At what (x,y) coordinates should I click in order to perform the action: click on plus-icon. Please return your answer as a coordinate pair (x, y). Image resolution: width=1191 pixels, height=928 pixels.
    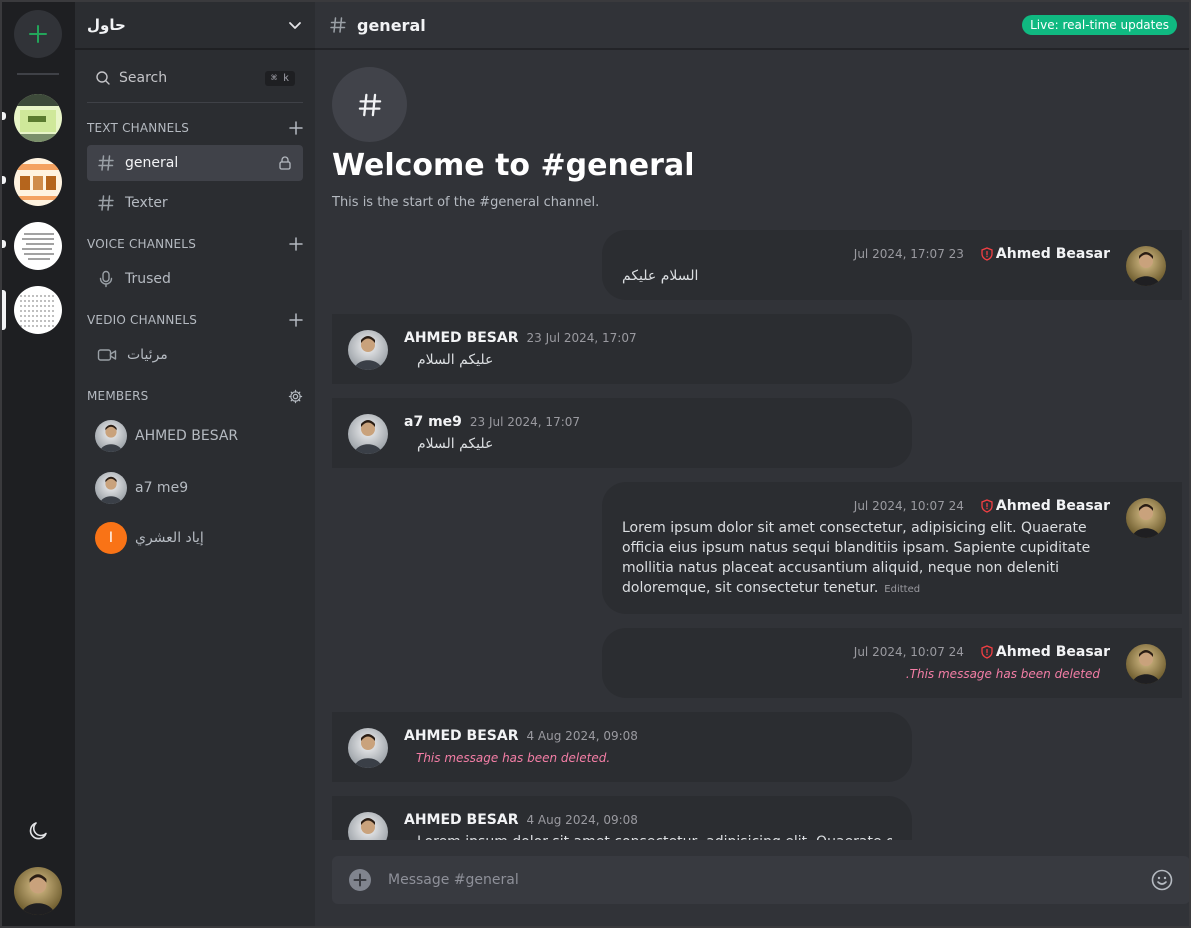
    Looking at the image, I should click on (38, 34).